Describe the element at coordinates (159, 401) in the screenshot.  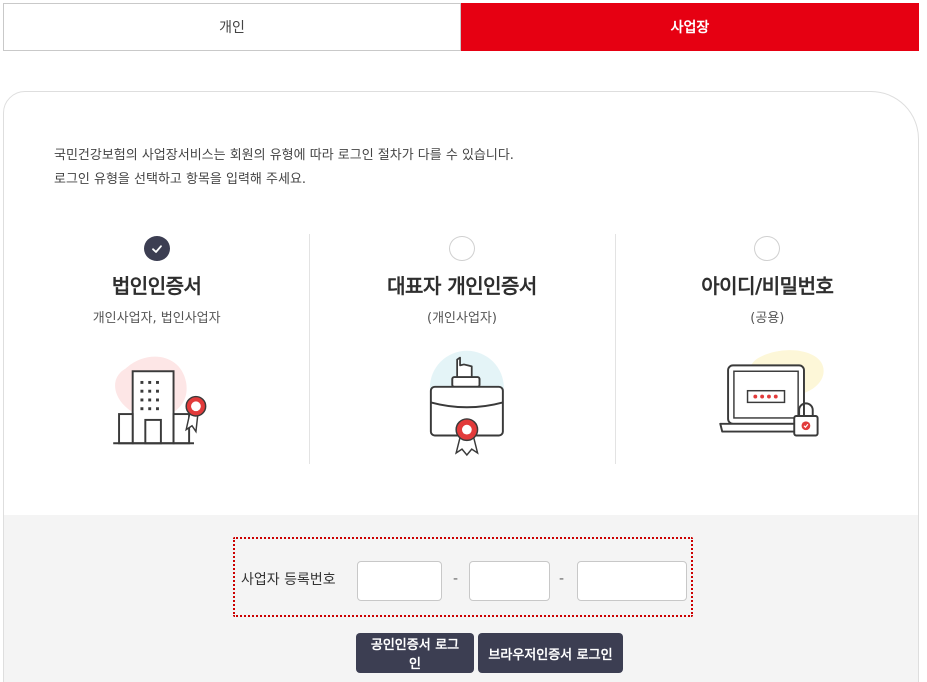
I see `building-icon` at that location.